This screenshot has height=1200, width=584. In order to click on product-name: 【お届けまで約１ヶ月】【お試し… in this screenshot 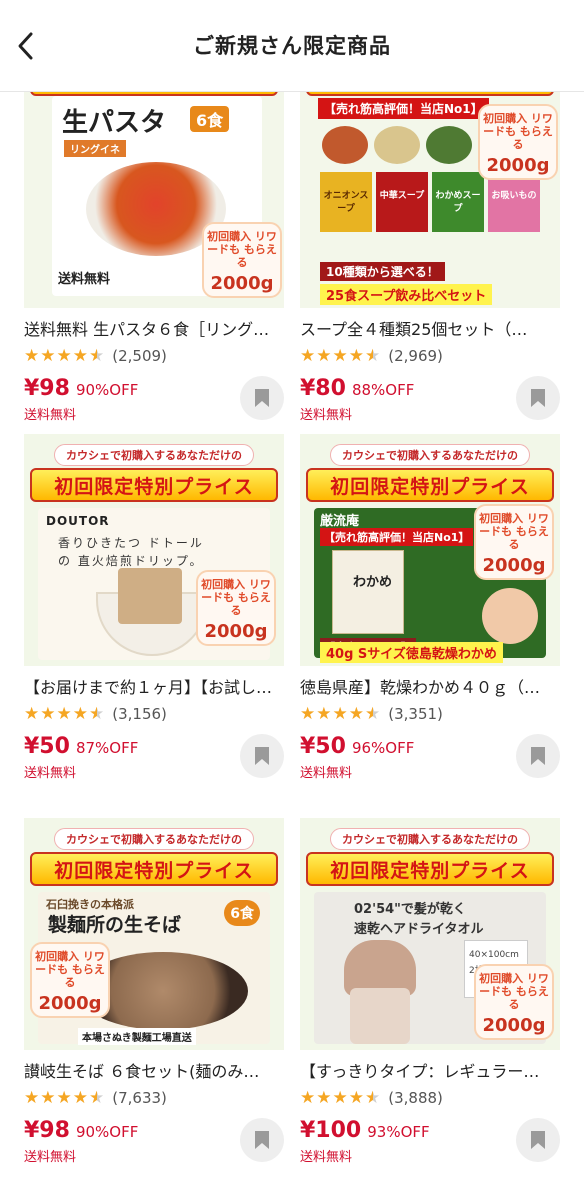, I will do `click(154, 686)`.